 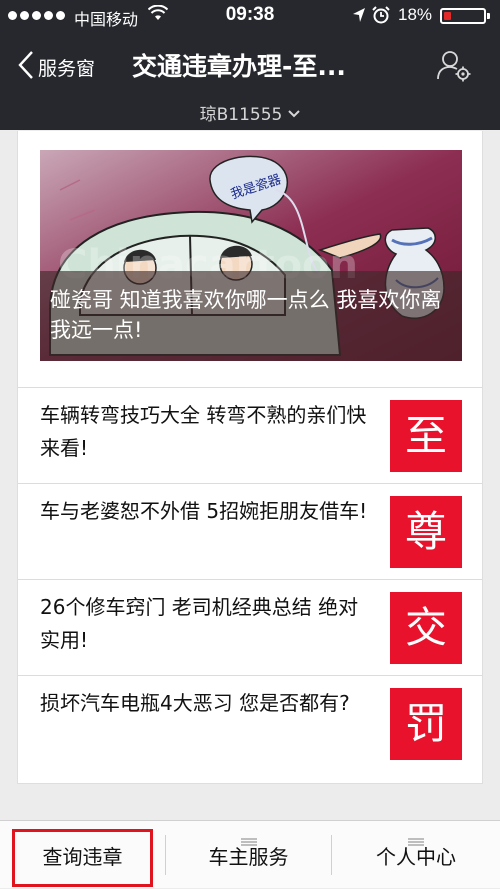 What do you see at coordinates (454, 68) in the screenshot?
I see `user-settings-icon` at bounding box center [454, 68].